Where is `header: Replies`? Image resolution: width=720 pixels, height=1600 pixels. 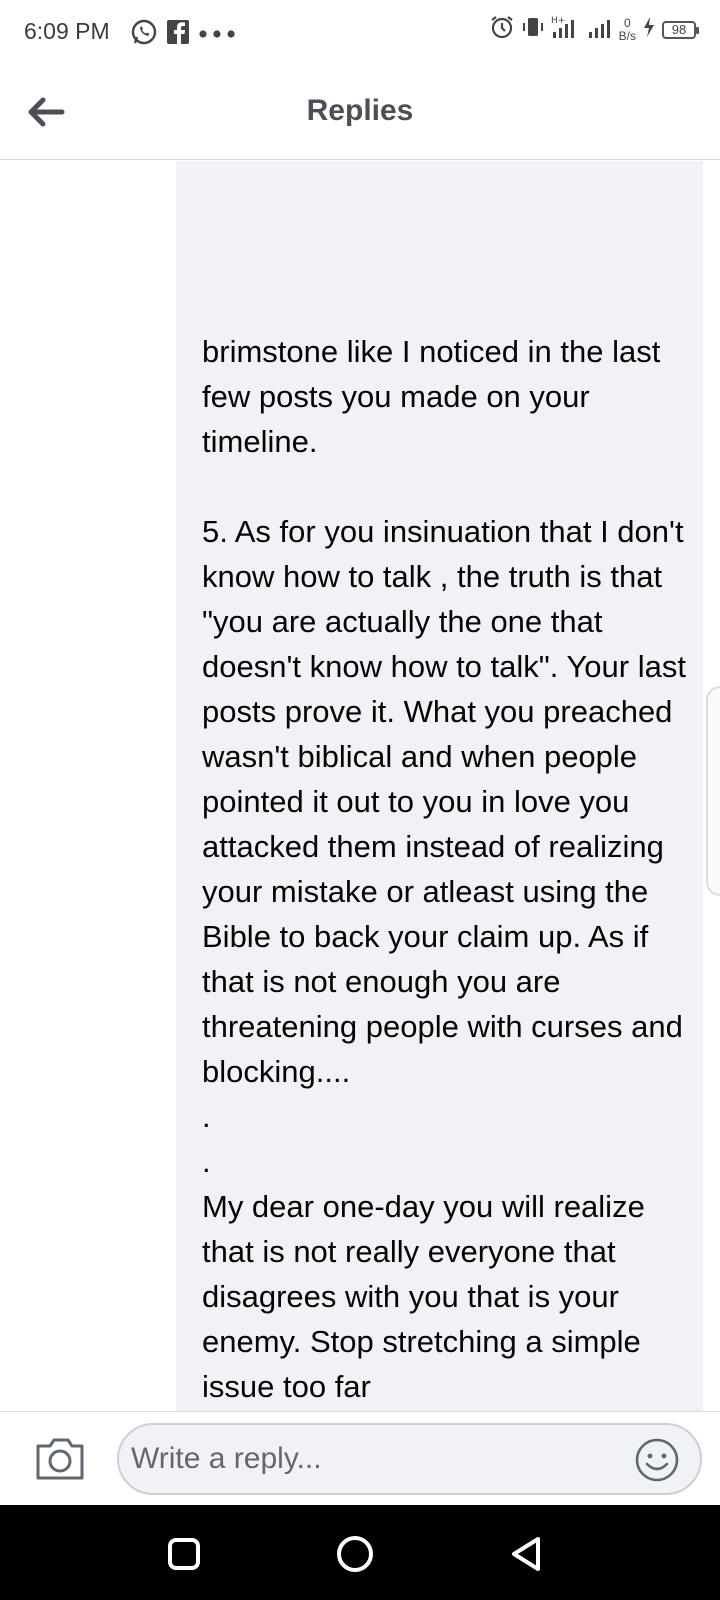 header: Replies is located at coordinates (360, 112).